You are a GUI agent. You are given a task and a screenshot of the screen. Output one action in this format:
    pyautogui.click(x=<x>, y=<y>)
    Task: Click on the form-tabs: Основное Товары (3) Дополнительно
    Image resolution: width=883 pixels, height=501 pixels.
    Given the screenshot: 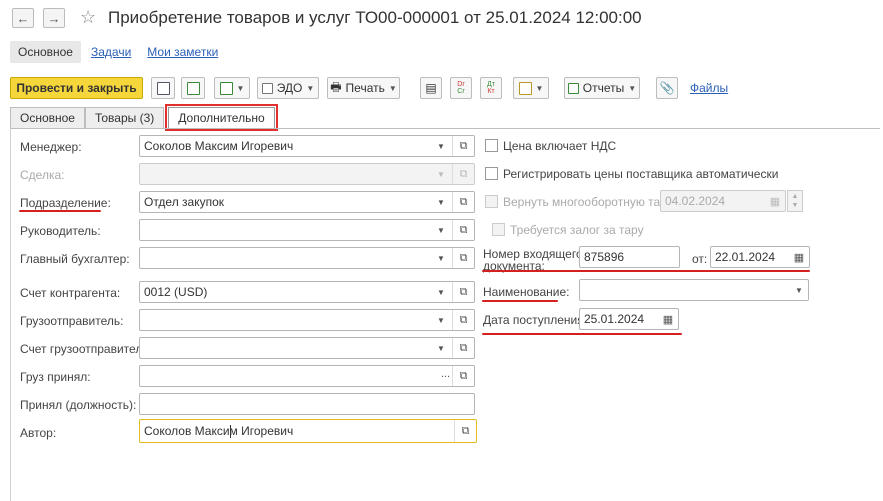 What is the action you would take?
    pyautogui.click(x=144, y=117)
    